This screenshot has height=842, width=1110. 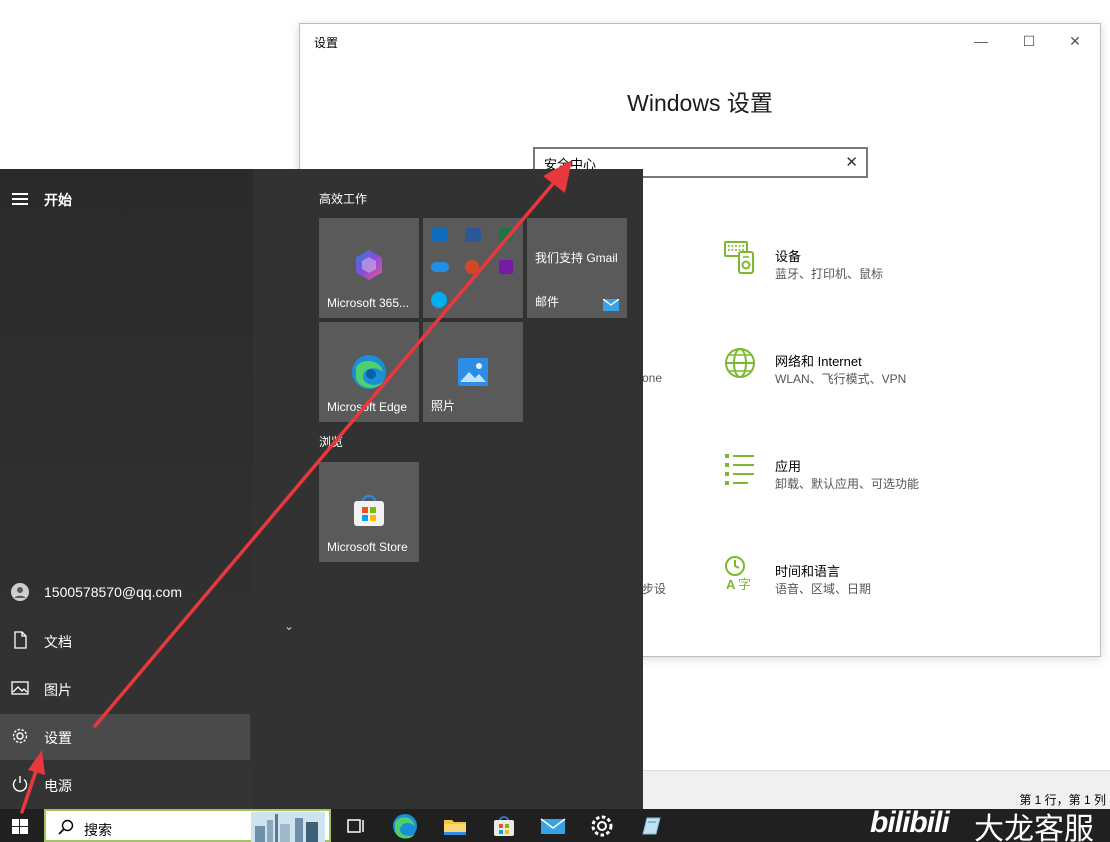 What do you see at coordinates (66, 827) in the screenshot?
I see `search-icon` at bounding box center [66, 827].